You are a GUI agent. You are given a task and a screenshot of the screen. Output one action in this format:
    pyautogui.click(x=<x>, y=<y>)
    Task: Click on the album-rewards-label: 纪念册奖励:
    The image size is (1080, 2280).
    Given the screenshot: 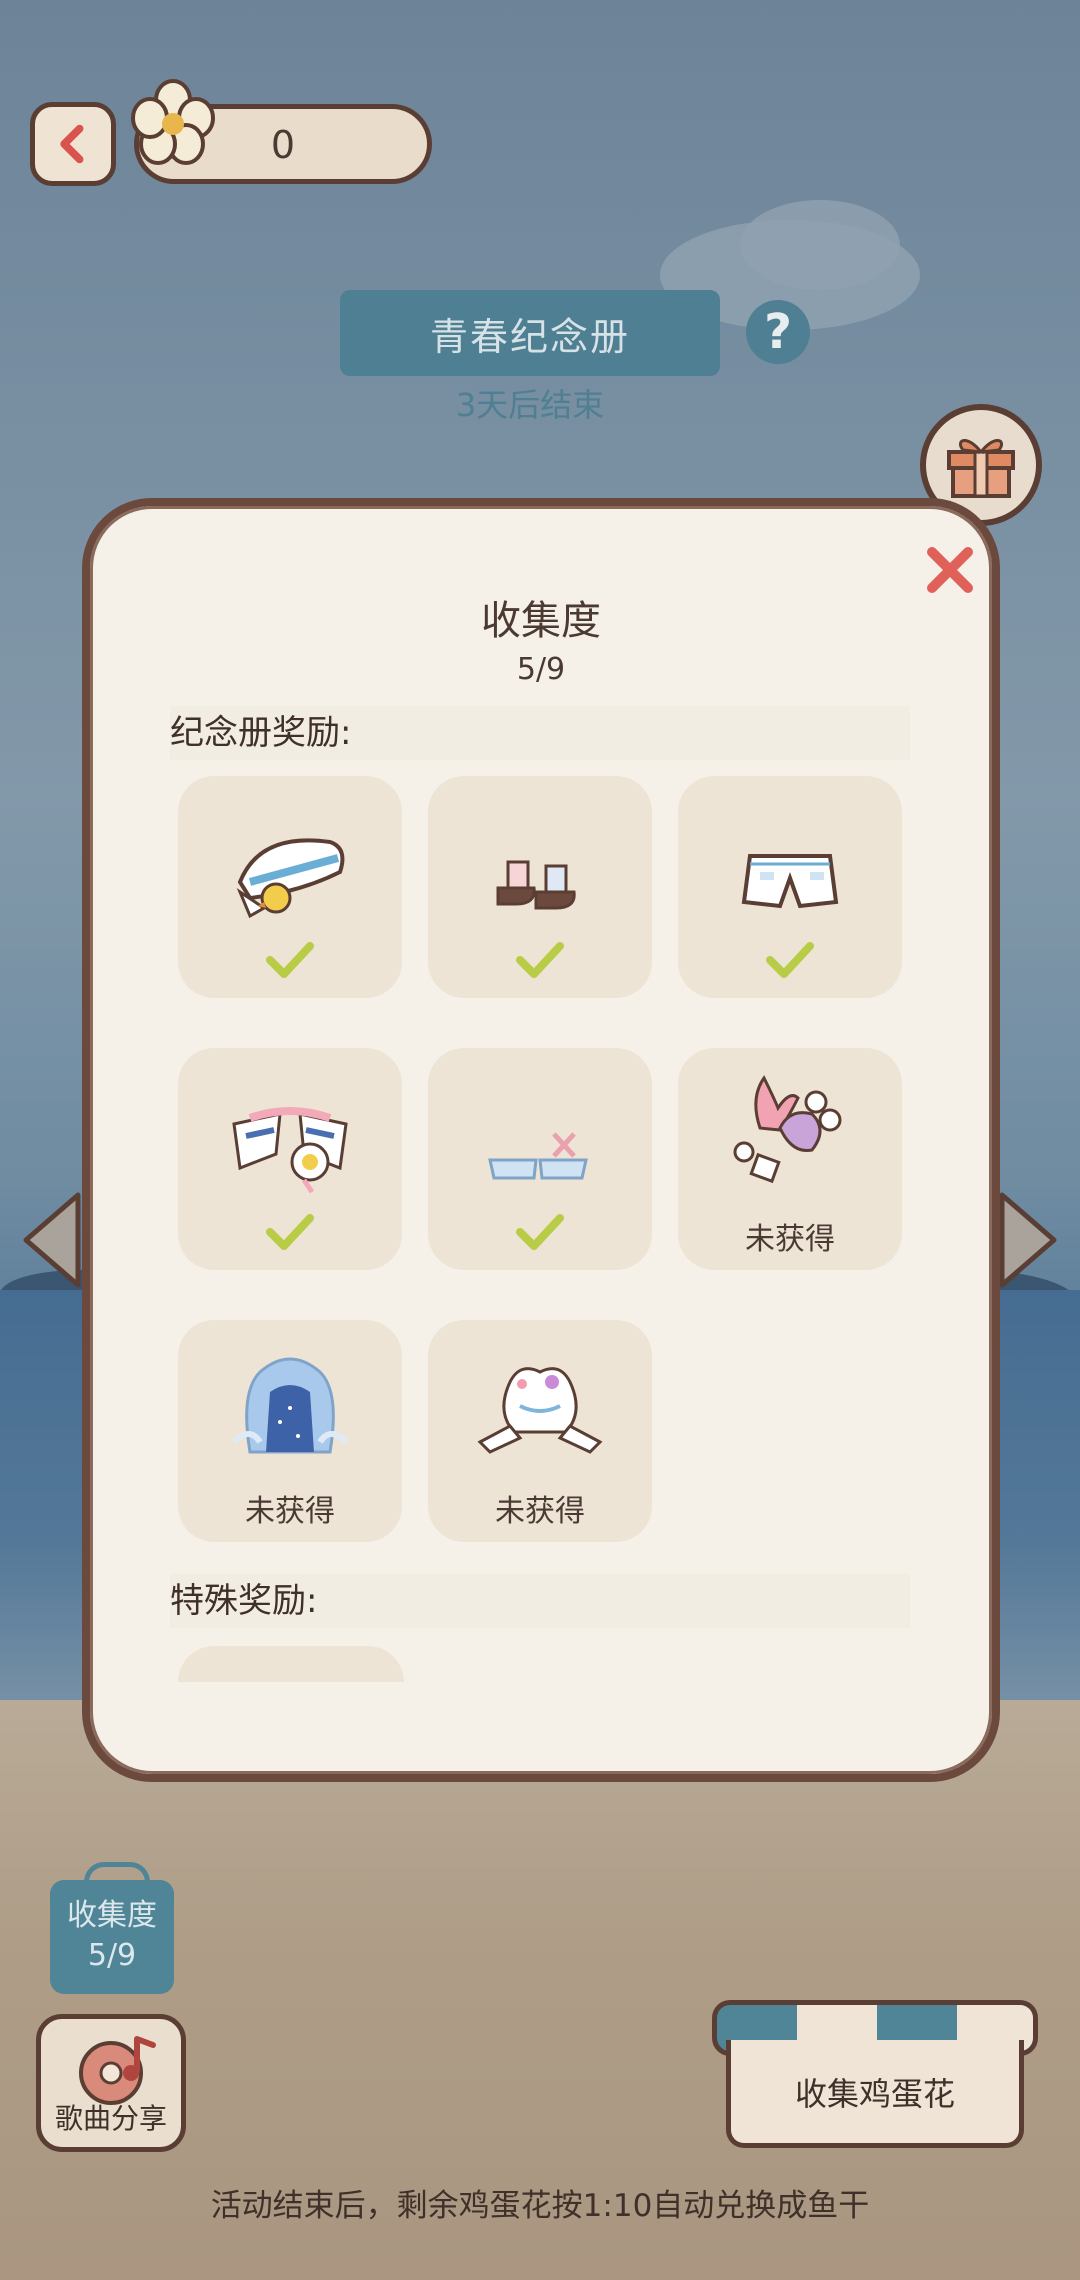 What is the action you would take?
    pyautogui.click(x=261, y=733)
    